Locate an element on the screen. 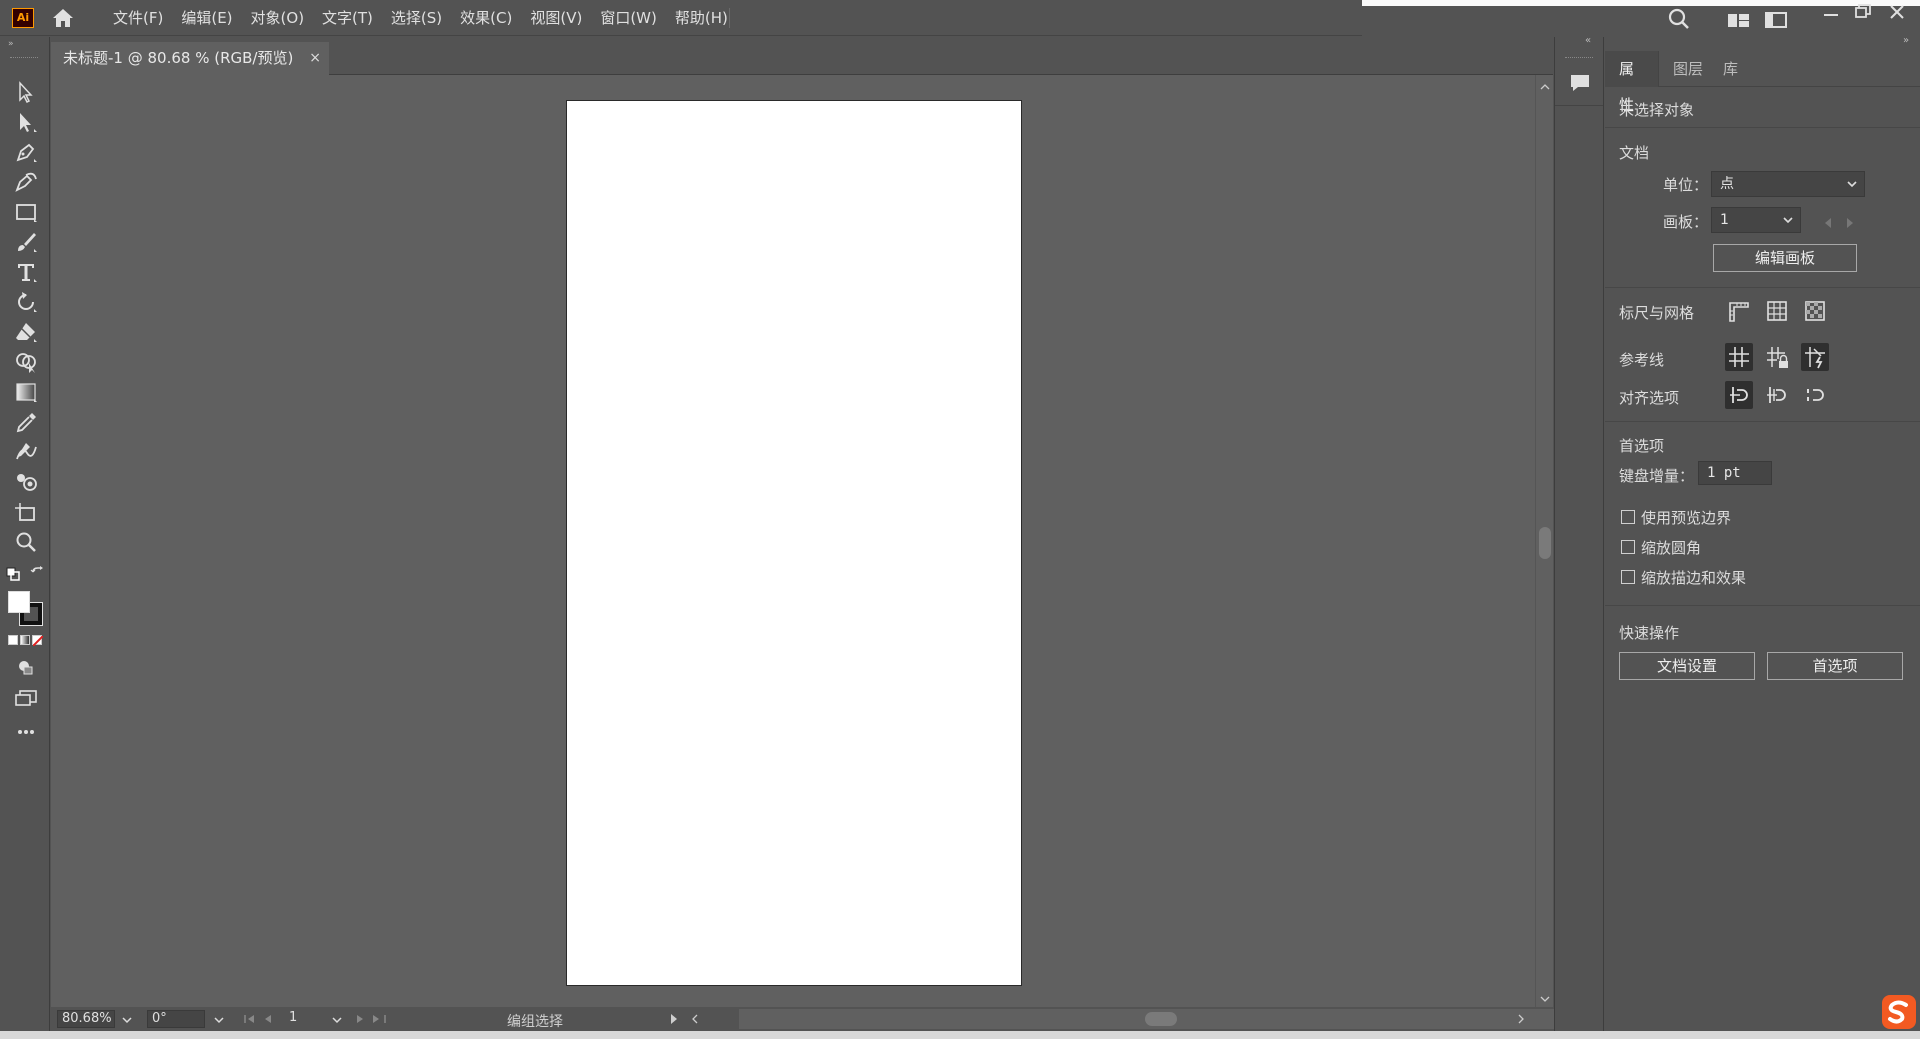  show-guides-icon is located at coordinates (1739, 357).